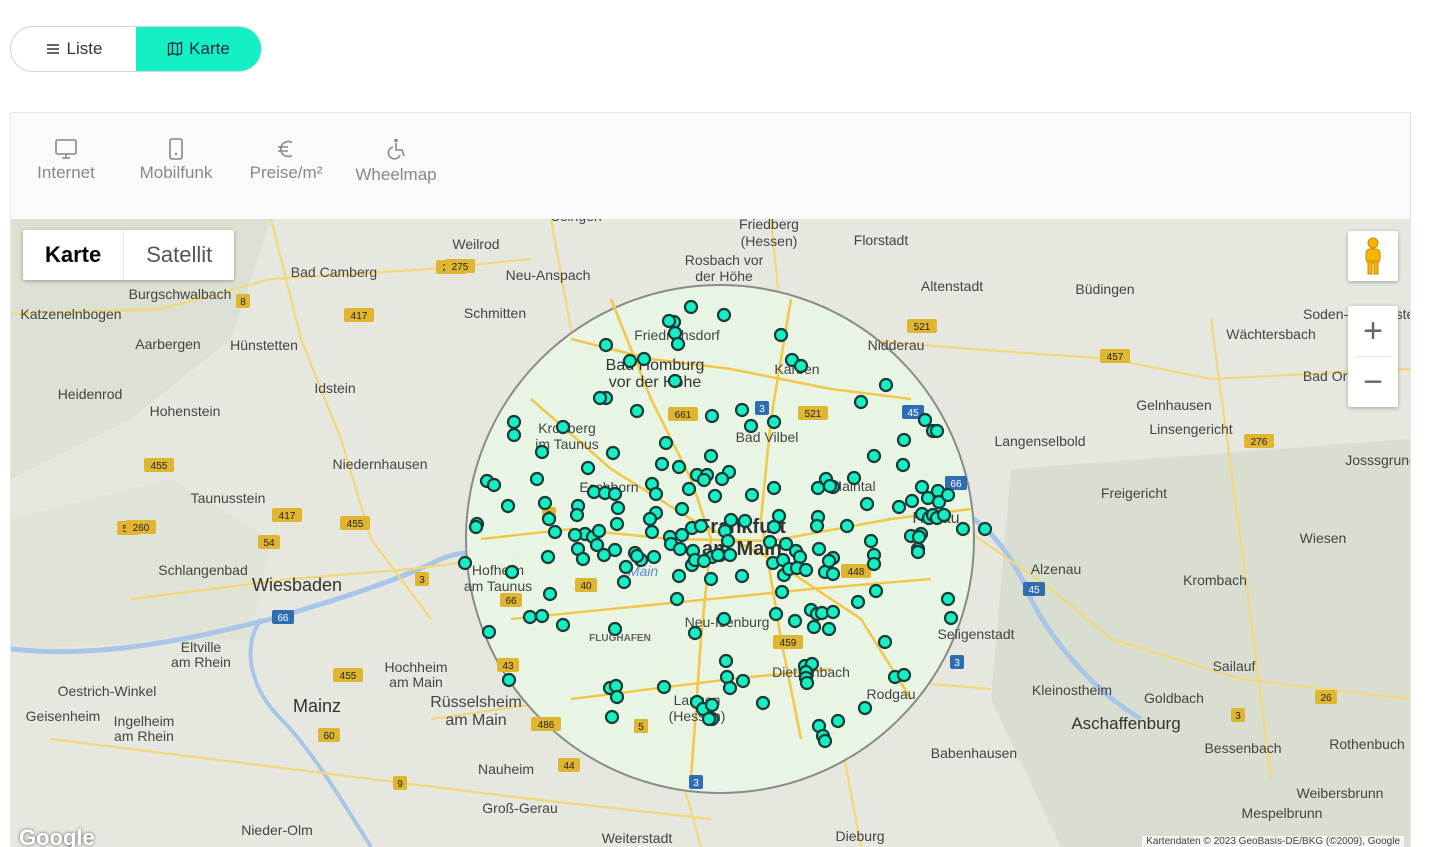  What do you see at coordinates (198, 49) in the screenshot?
I see `map-view-button: Karte` at bounding box center [198, 49].